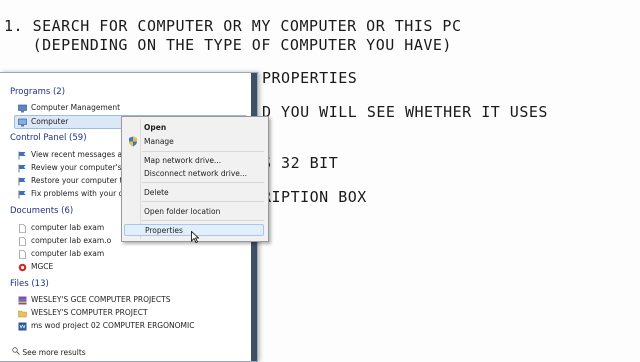 Image resolution: width=640 pixels, height=362 pixels. Describe the element at coordinates (71, 240) in the screenshot. I see `result-label: computer lab exam.o` at that location.